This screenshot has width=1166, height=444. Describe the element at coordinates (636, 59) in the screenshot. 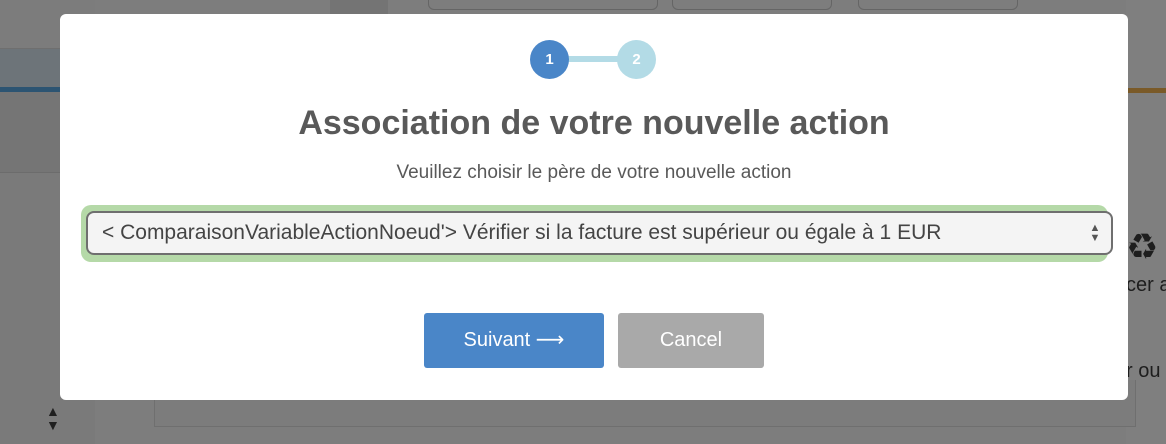

I see `step-2-indicator: 2` at that location.